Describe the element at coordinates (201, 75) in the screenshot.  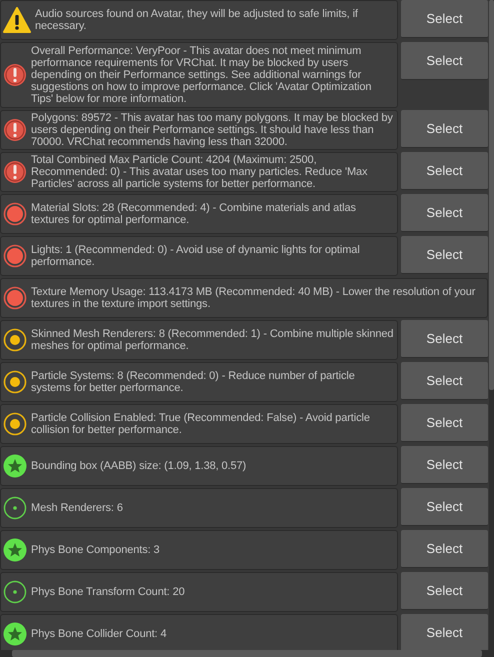
I see `message-text: Overall Performance: VeryPoor - This avatar does not meet minimum performance requirements for VRChat. It may be blocked by users depending on their Performance settings. See additional warnings for suggestions on how to improve performance. Click 'Avatar Optimization Tips' below for more information.` at that location.